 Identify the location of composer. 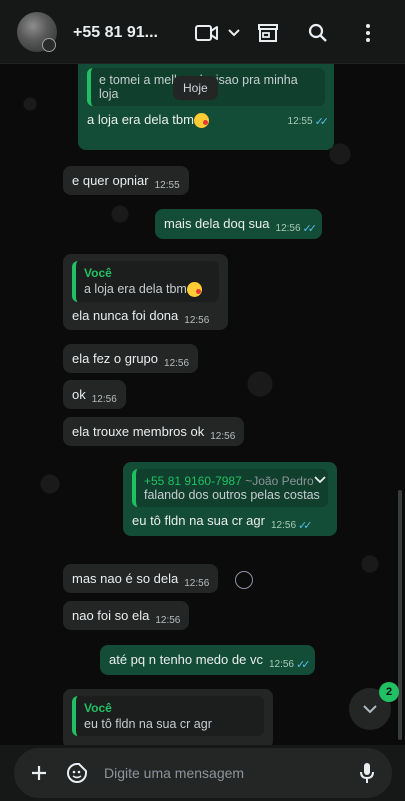
(203, 773).